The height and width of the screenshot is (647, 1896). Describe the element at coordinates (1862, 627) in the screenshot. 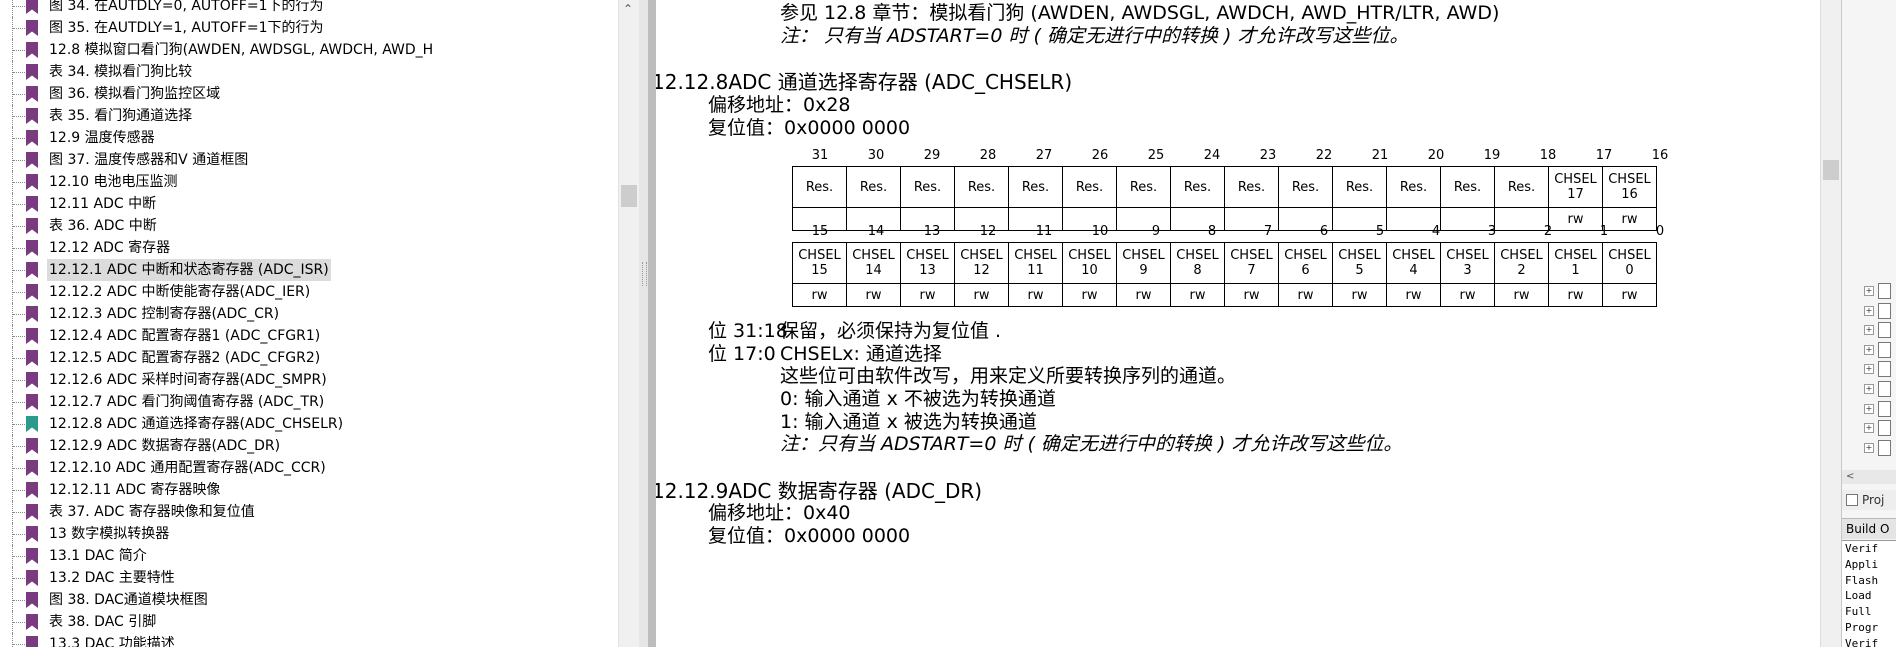

I see `build-log-line: Progr` at that location.